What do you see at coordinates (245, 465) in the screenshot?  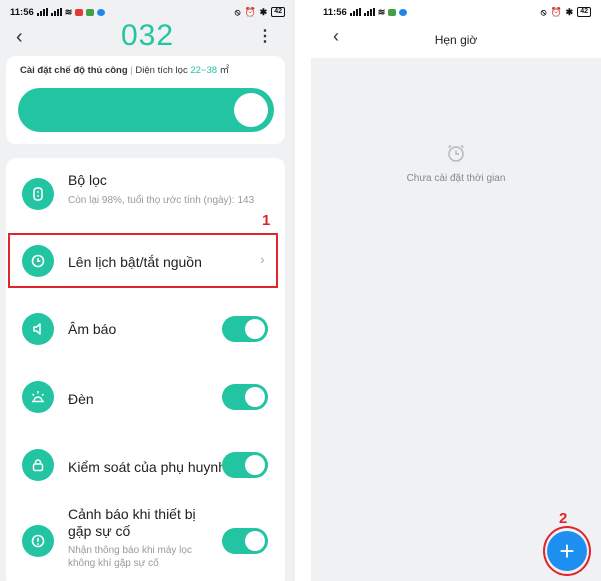 I see `parental-toggle` at bounding box center [245, 465].